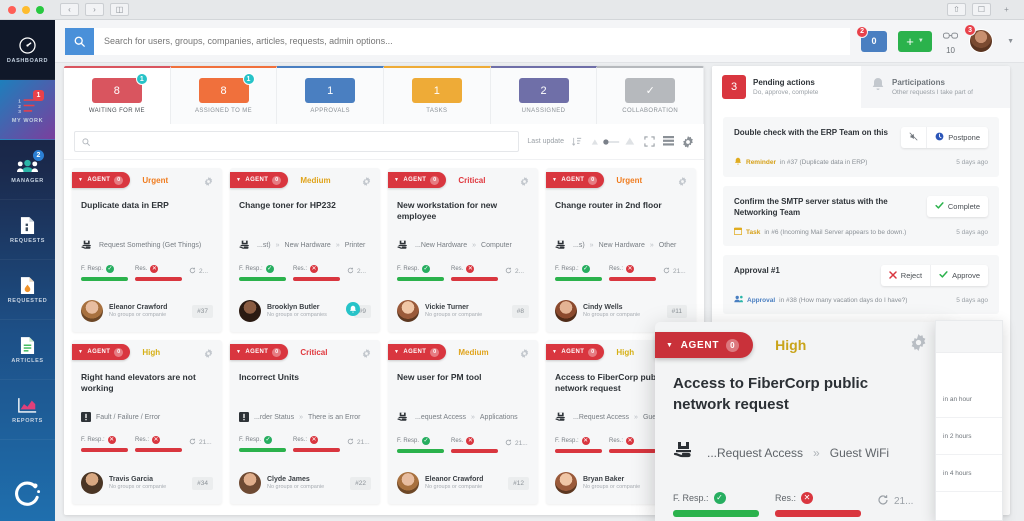 The image size is (1024, 521). What do you see at coordinates (426, 269) in the screenshot?
I see `check-icon: ✓` at bounding box center [426, 269].